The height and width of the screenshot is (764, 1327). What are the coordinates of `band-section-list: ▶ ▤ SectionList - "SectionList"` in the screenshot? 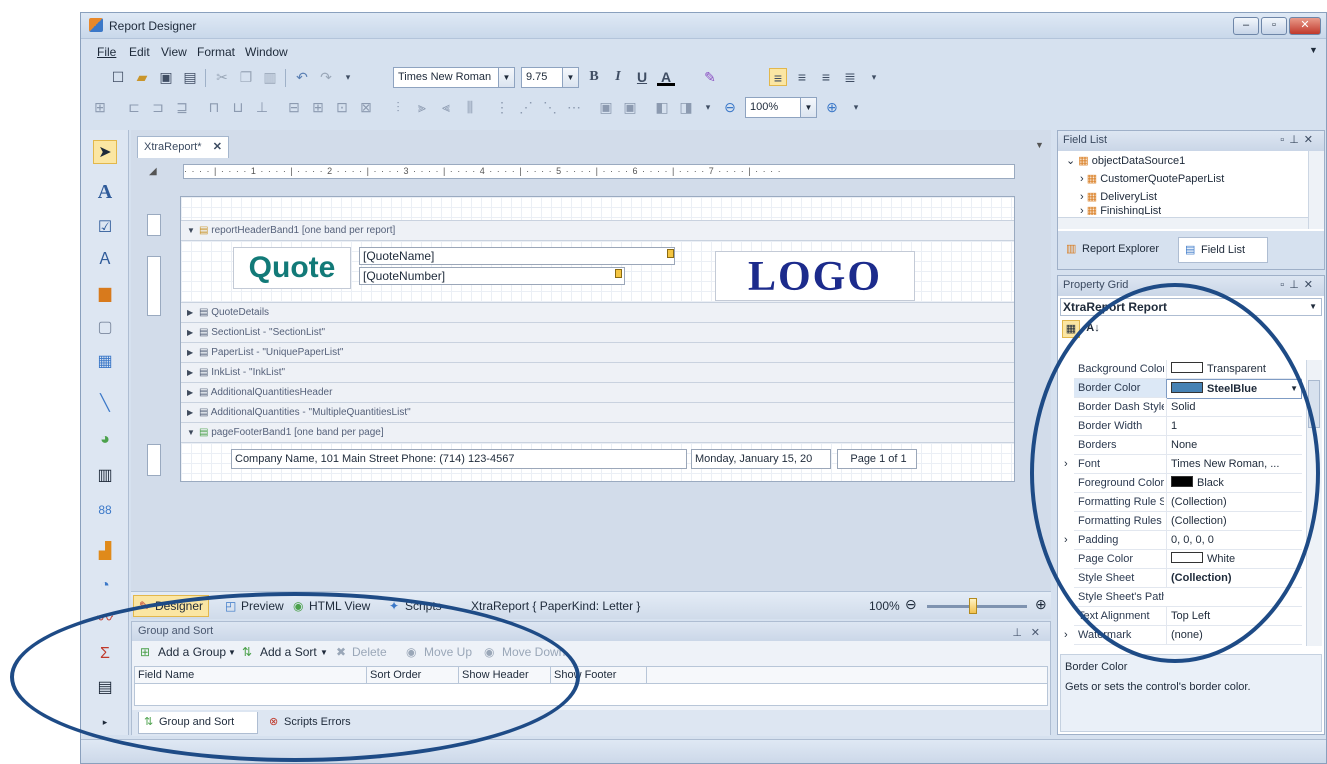 It's located at (597, 333).